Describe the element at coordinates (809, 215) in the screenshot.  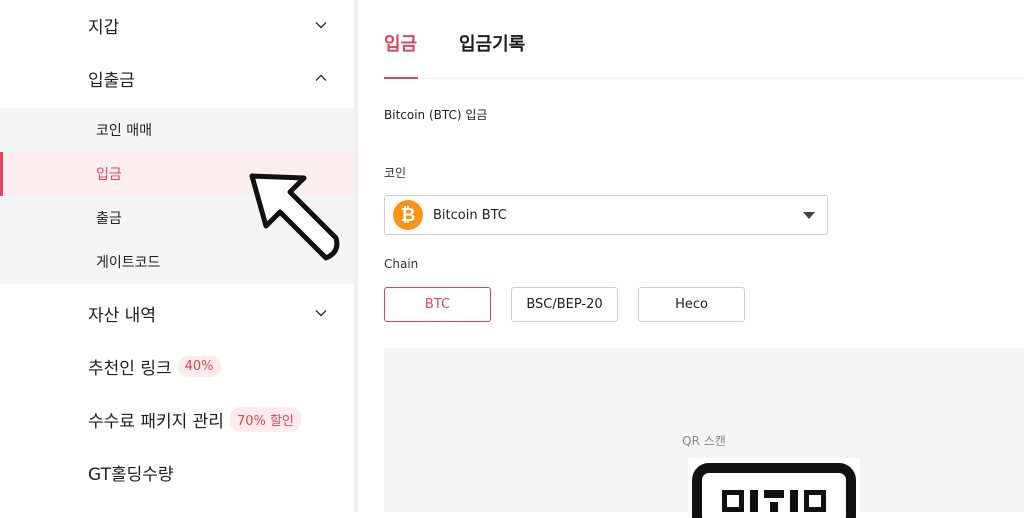
I see `caret-down-icon` at that location.